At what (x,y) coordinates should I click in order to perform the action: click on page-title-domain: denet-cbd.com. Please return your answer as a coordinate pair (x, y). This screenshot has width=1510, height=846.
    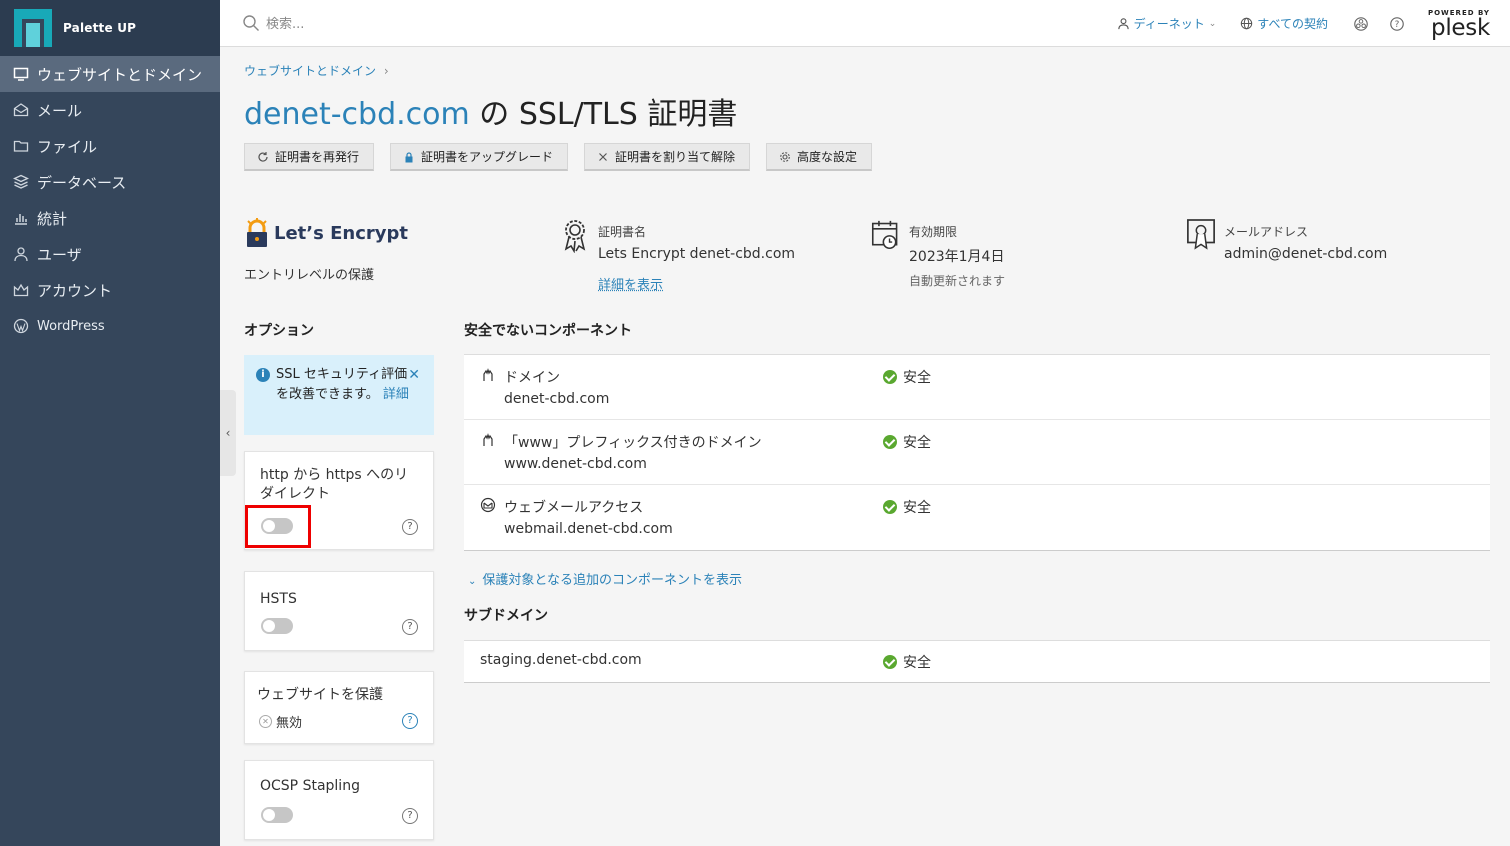
    Looking at the image, I should click on (357, 114).